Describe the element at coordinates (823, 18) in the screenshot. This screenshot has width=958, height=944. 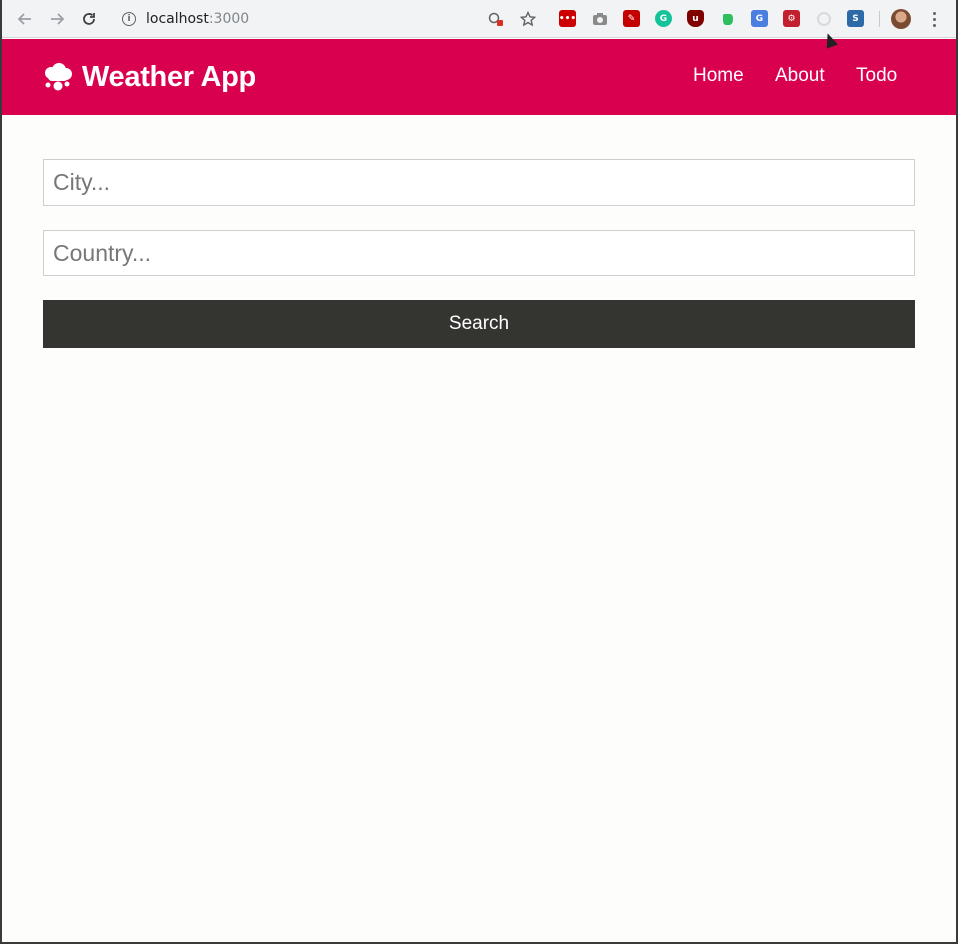
I see `loading-extension-icon` at that location.